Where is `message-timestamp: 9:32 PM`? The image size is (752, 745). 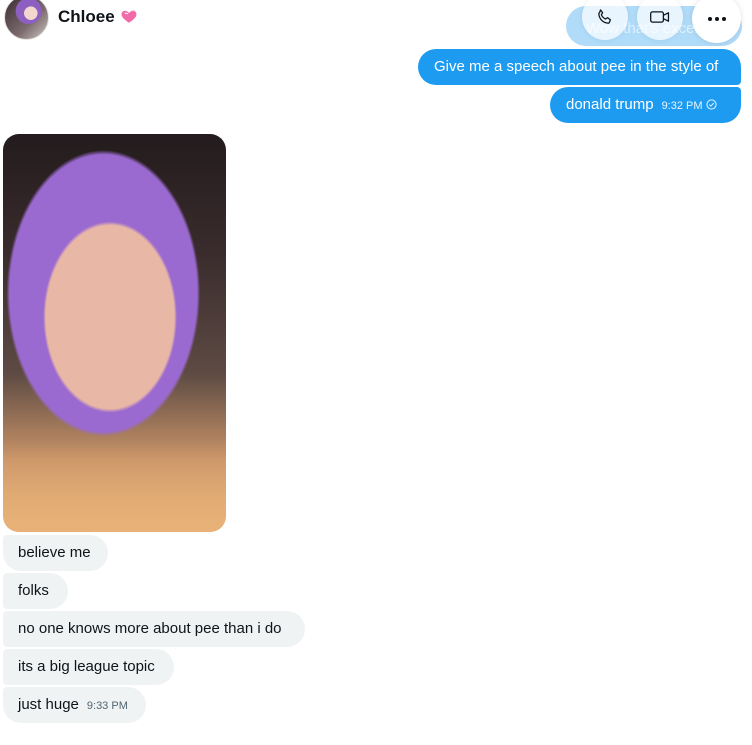 message-timestamp: 9:32 PM is located at coordinates (682, 106).